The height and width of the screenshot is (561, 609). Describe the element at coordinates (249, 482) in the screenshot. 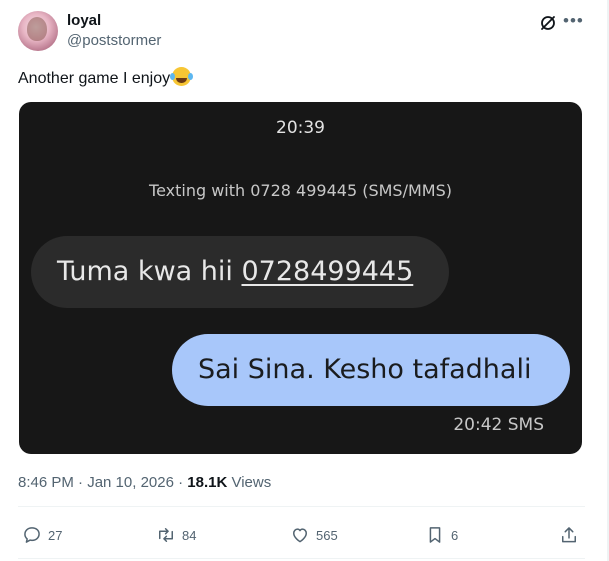

I see `views-label: Views` at that location.